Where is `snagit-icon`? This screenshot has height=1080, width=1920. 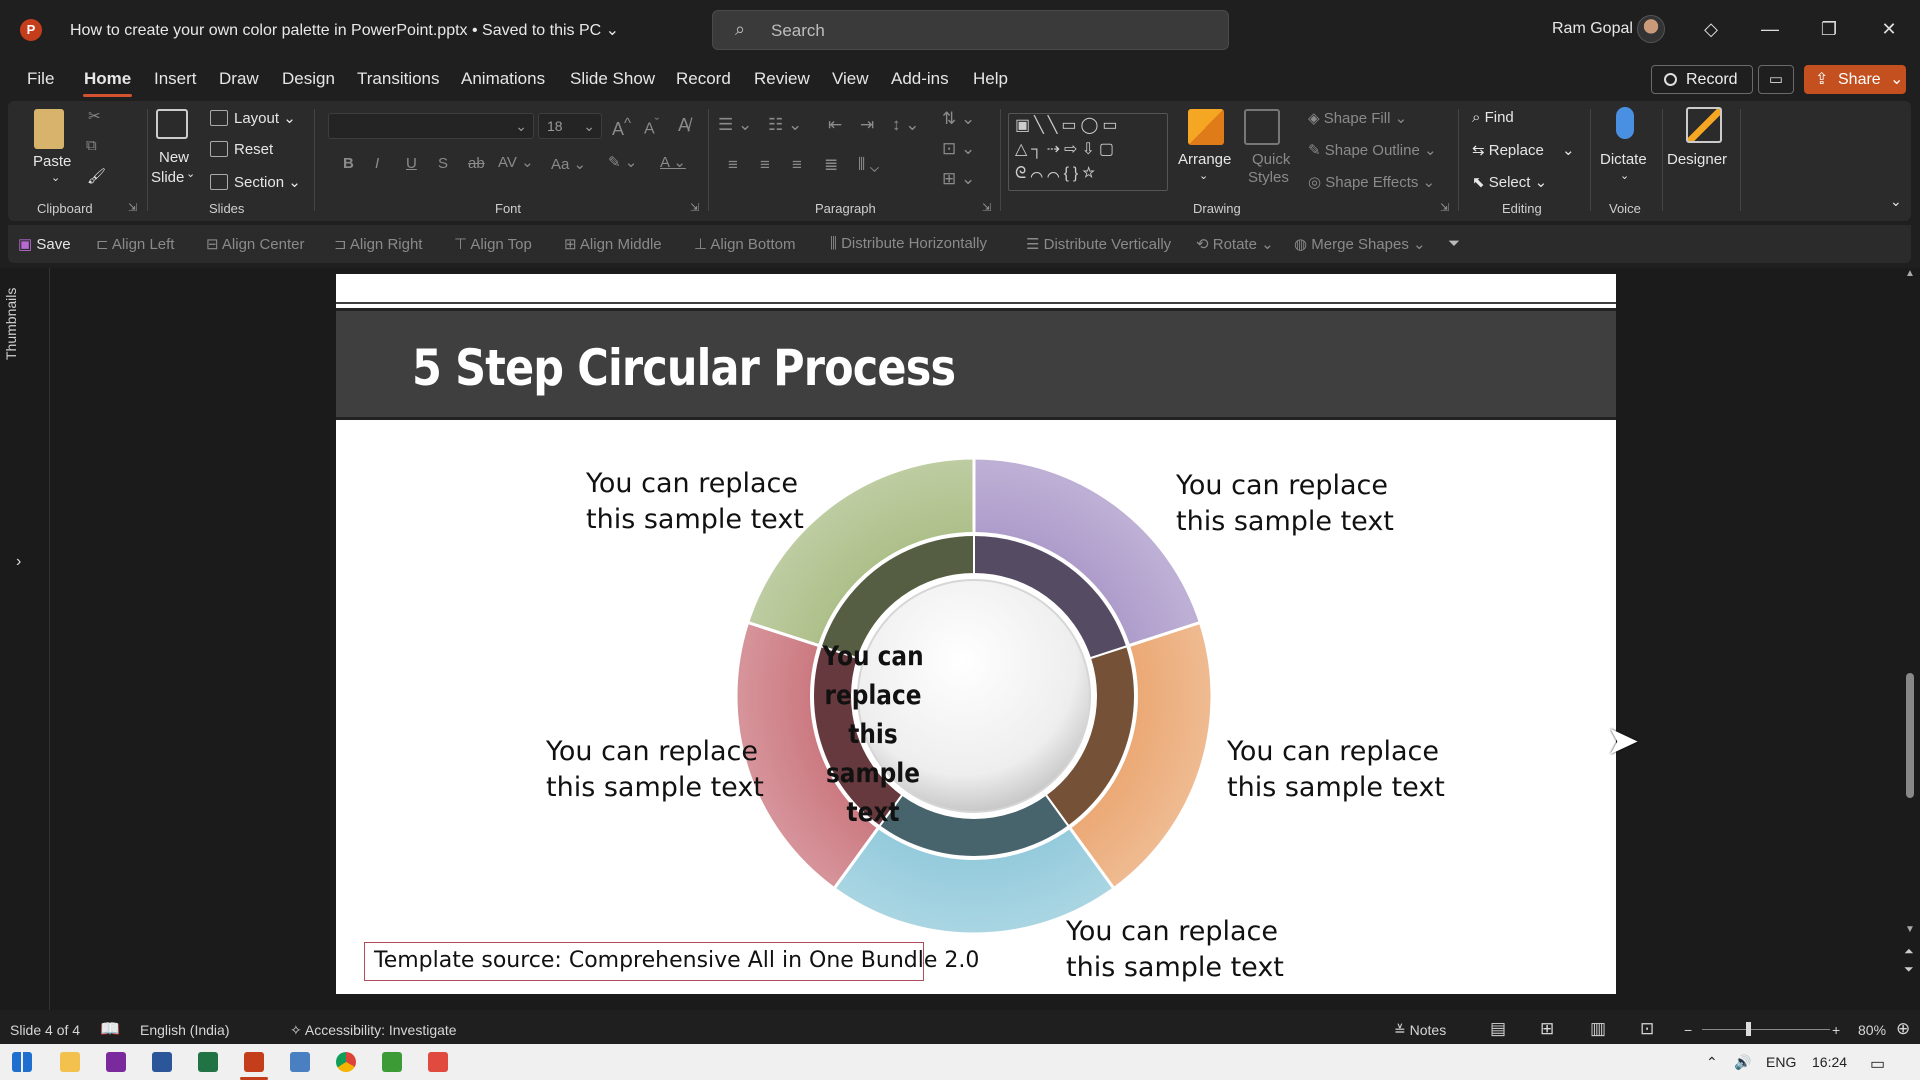
snagit-icon is located at coordinates (438, 1062).